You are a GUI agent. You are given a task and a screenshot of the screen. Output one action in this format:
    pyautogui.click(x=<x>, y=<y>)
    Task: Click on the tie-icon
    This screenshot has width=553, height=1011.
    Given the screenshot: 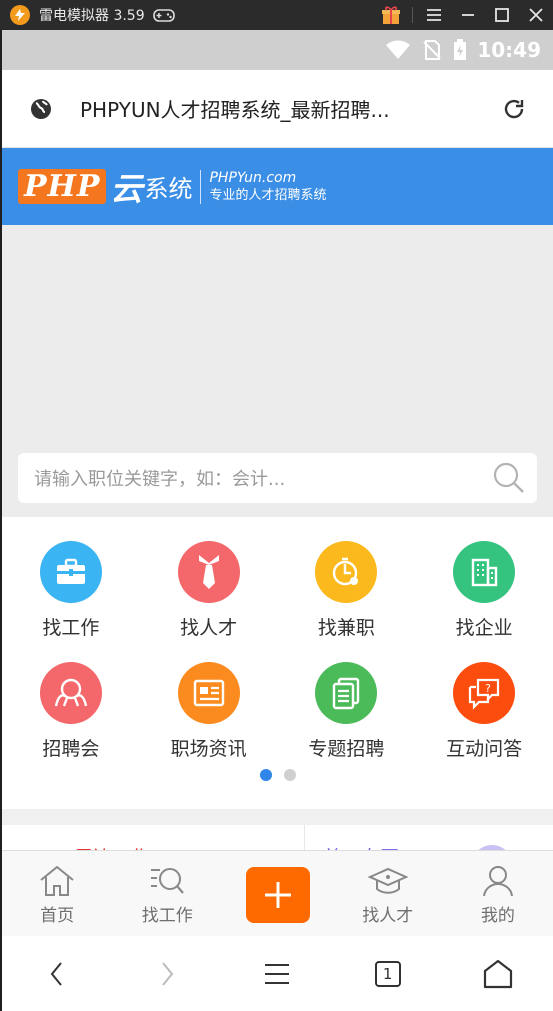 What is the action you would take?
    pyautogui.click(x=208, y=572)
    